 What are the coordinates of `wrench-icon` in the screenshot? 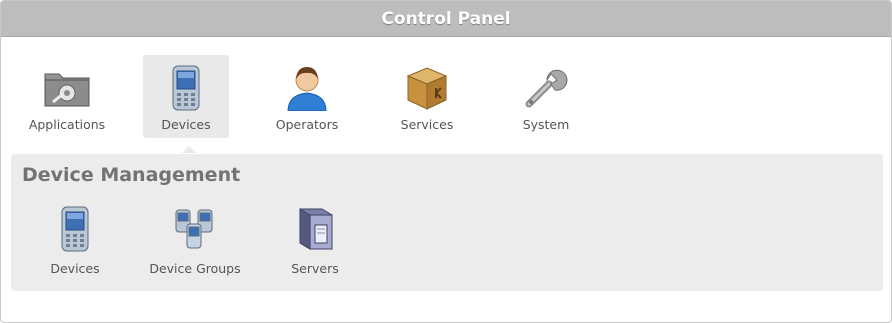 It's located at (546, 88).